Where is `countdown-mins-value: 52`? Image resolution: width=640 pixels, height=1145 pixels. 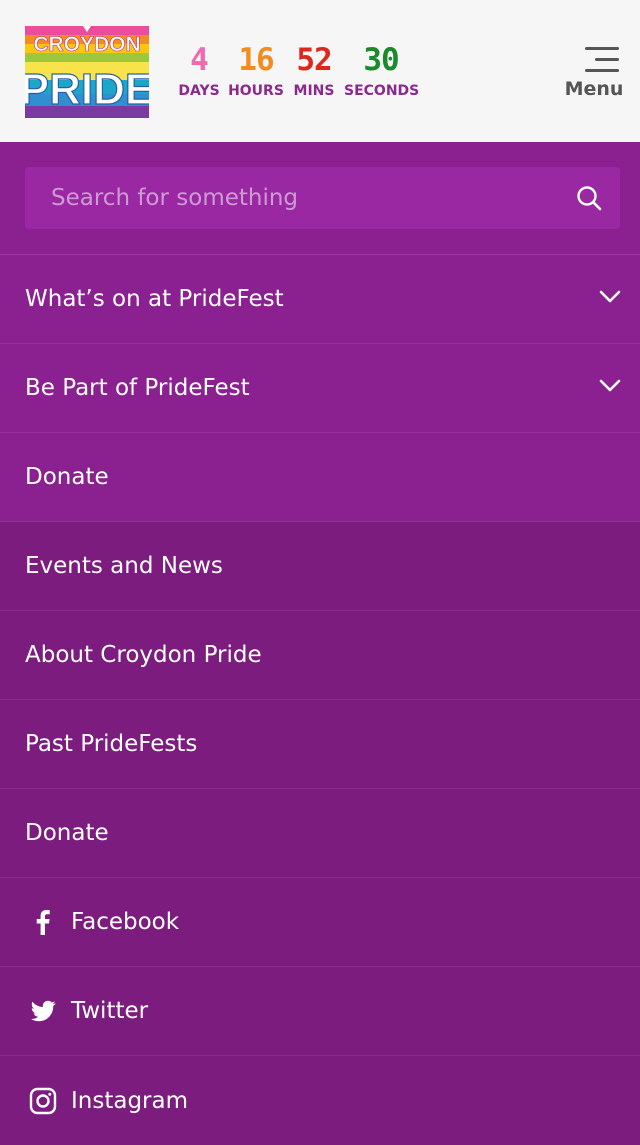
countdown-mins-value: 52 is located at coordinates (314, 60).